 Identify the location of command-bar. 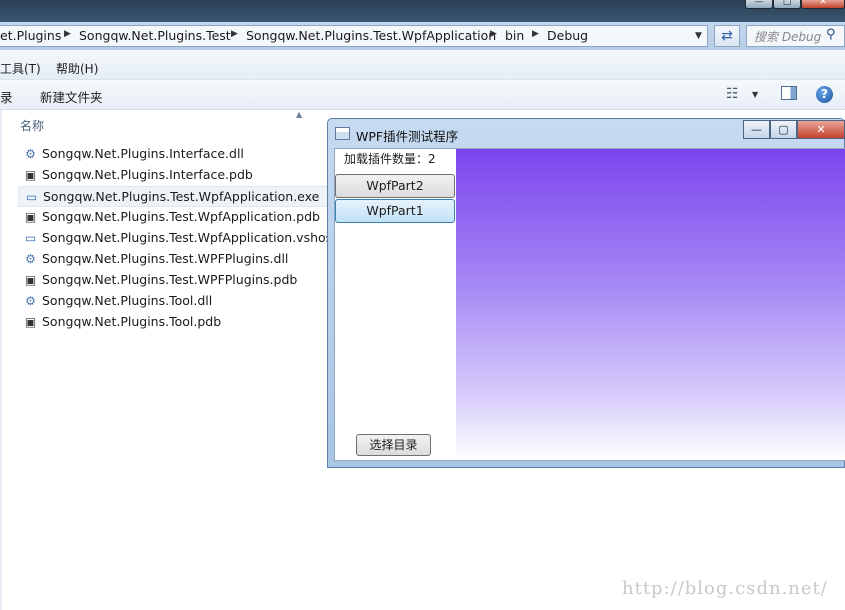
(422, 95).